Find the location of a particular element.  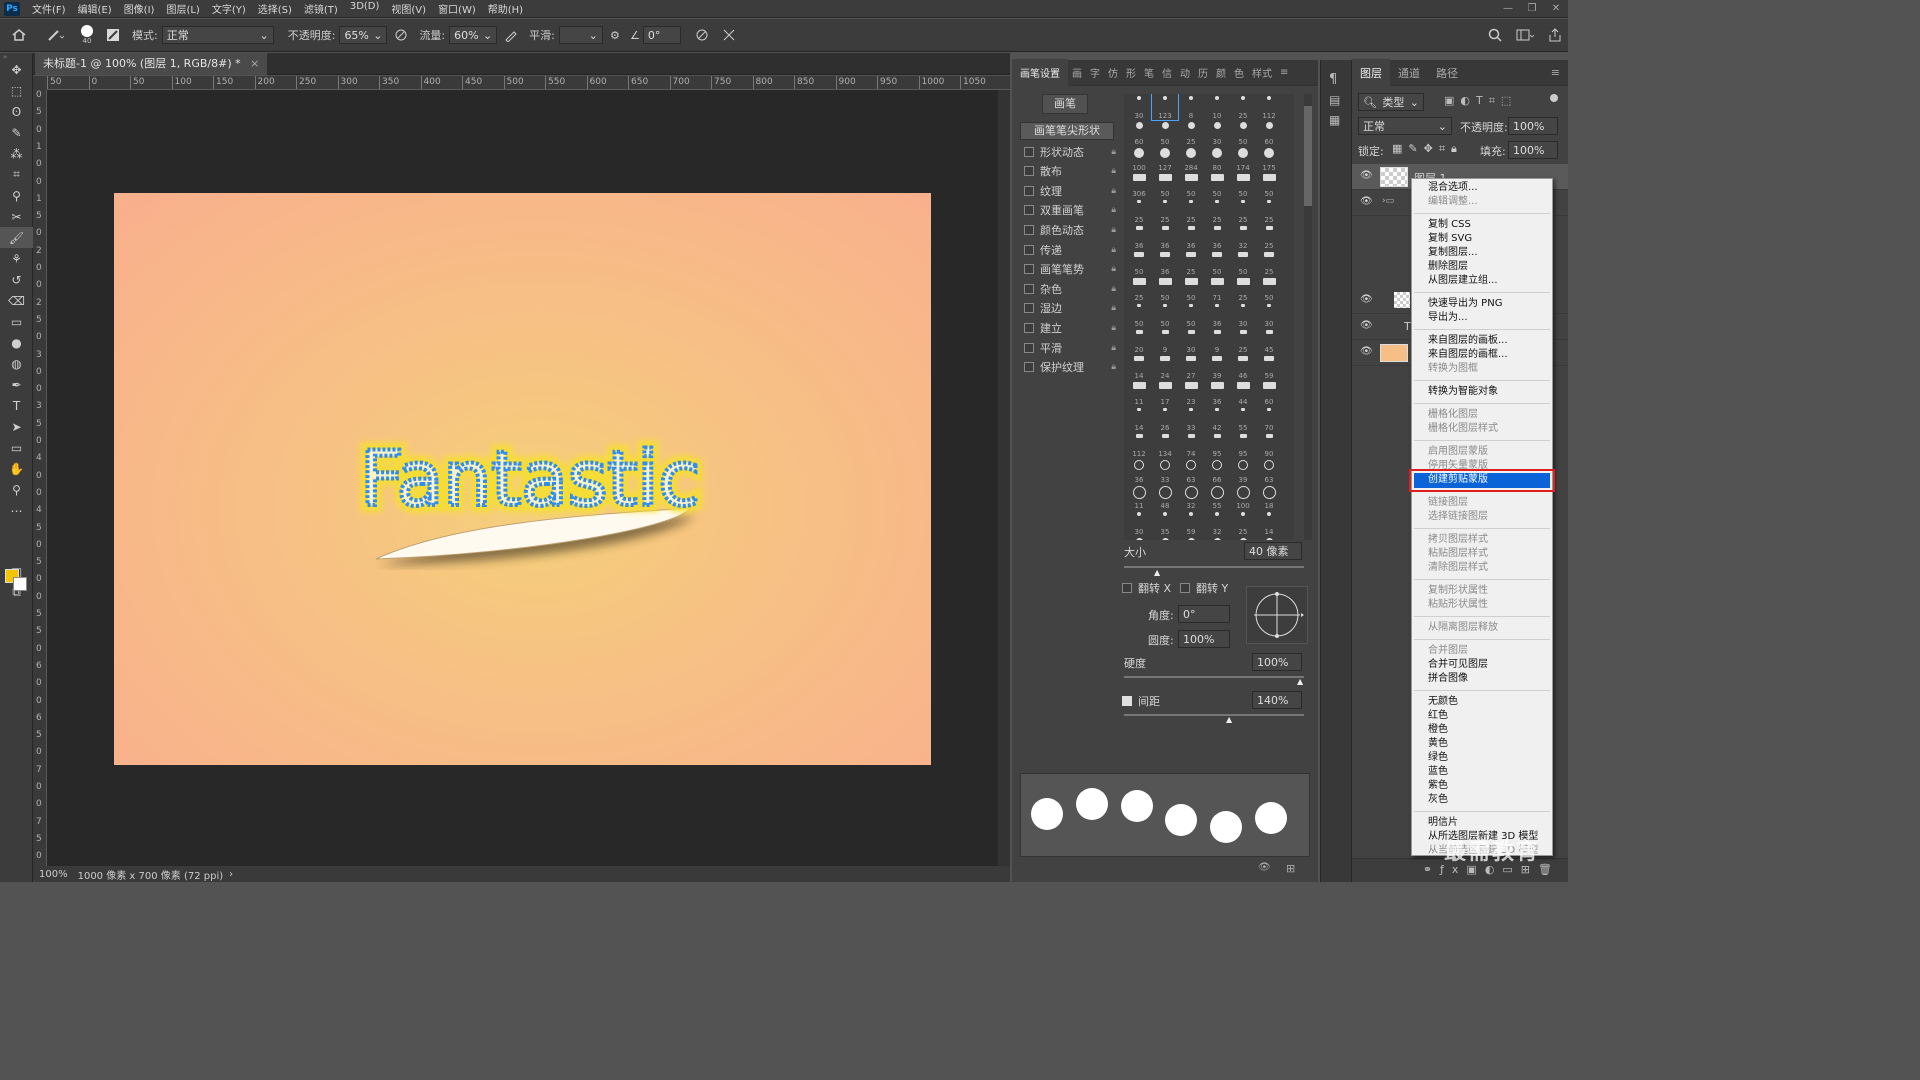

panel-tab: 色 is located at coordinates (1239, 72).